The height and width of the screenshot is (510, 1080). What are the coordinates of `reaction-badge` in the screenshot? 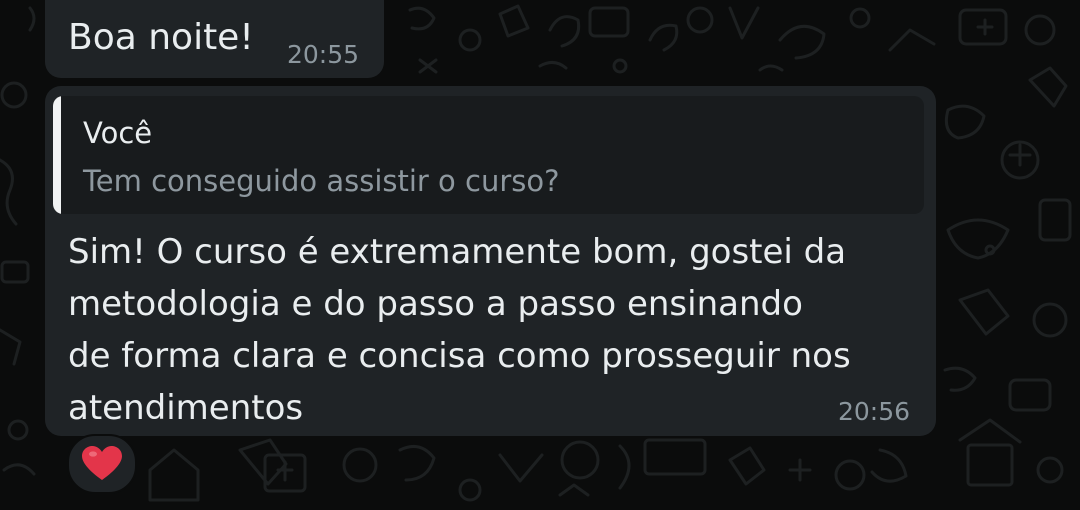 It's located at (102, 464).